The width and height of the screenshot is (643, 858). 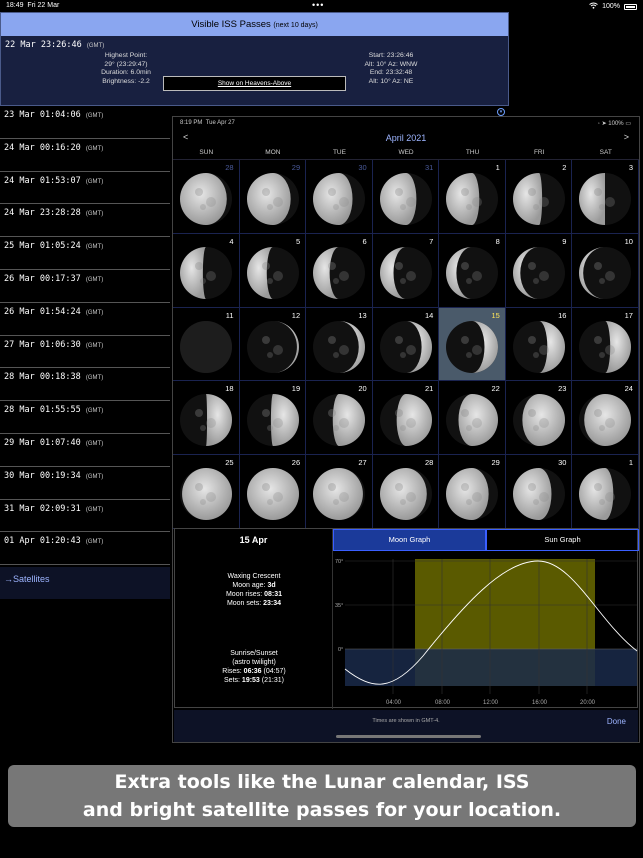 I want to click on day-number: 29, so click(x=296, y=167).